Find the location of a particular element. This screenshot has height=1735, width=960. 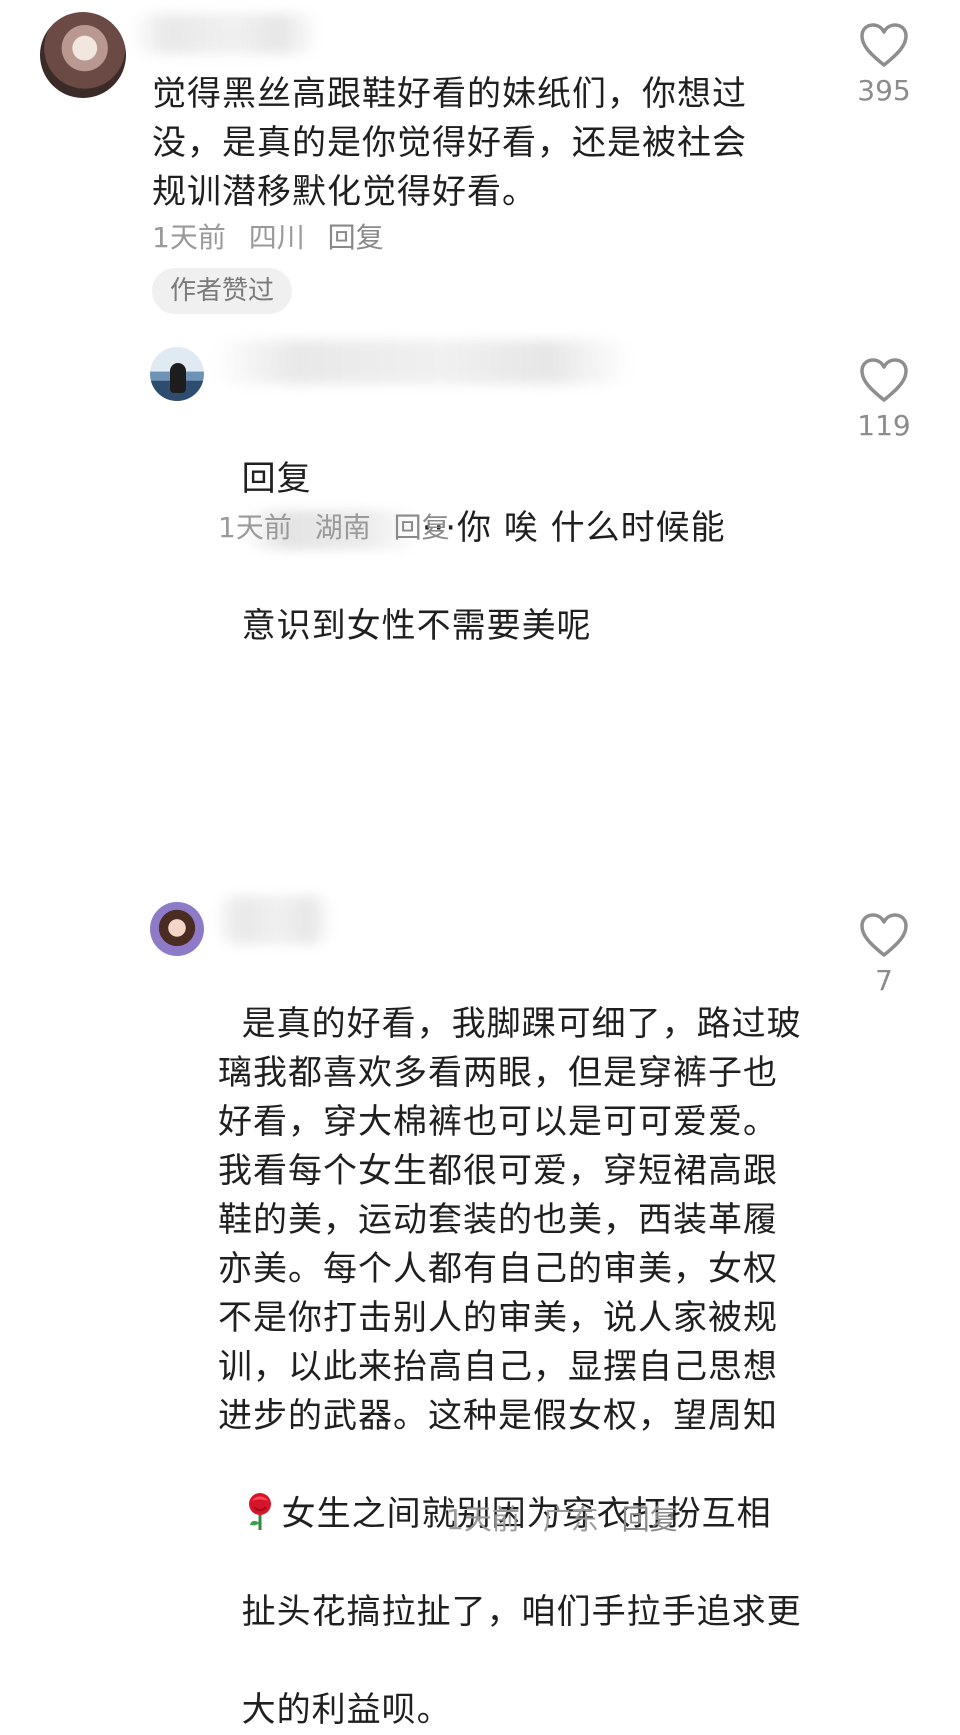

like-button: 7 is located at coordinates (884, 955).